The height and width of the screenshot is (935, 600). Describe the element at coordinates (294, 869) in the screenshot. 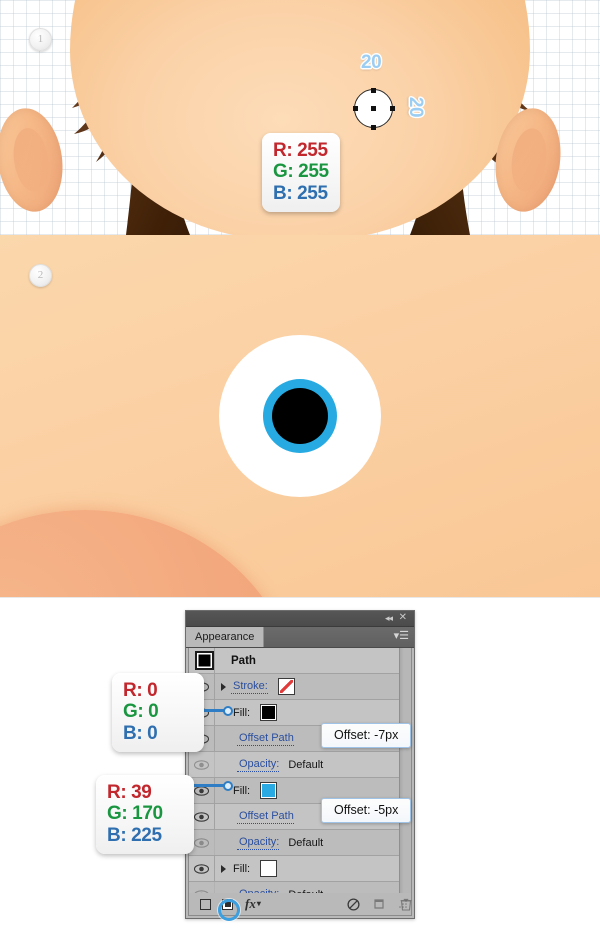

I see `row-fill-white: Fill:` at that location.